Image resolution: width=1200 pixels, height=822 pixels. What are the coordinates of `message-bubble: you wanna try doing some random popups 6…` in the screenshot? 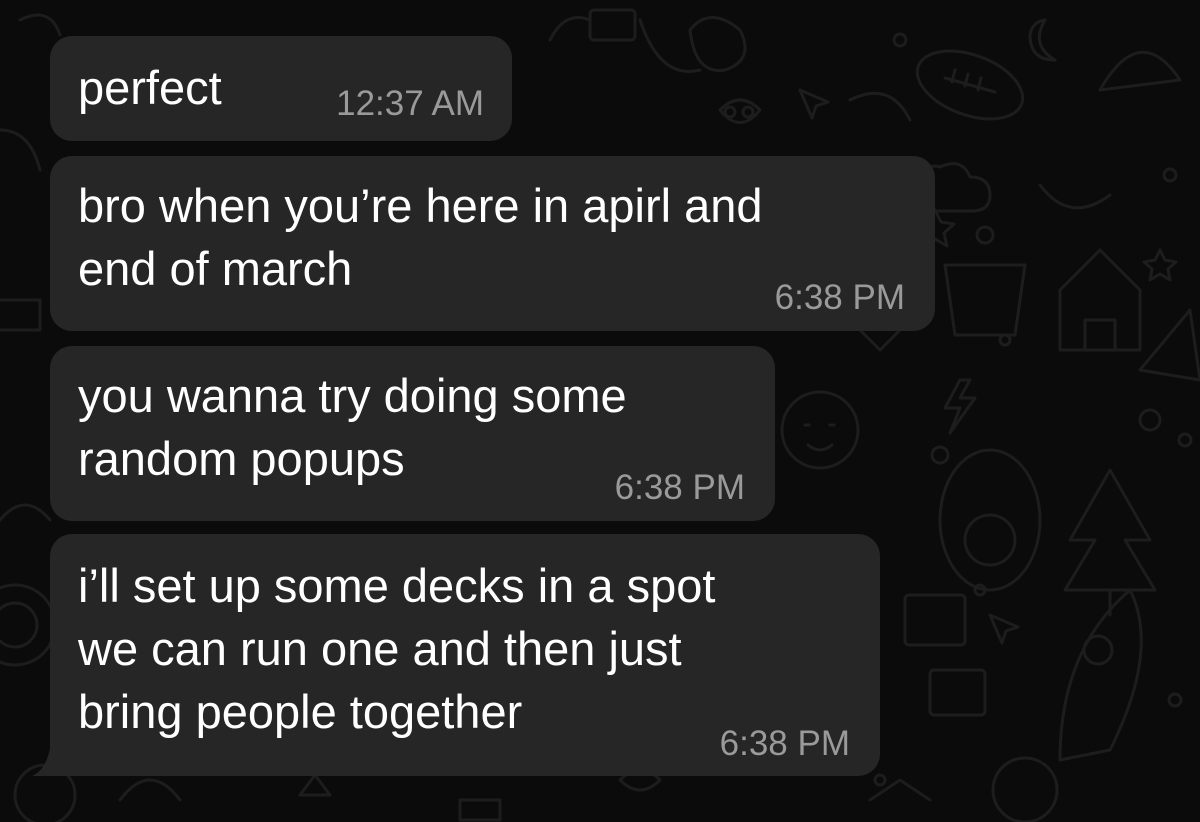 It's located at (412, 433).